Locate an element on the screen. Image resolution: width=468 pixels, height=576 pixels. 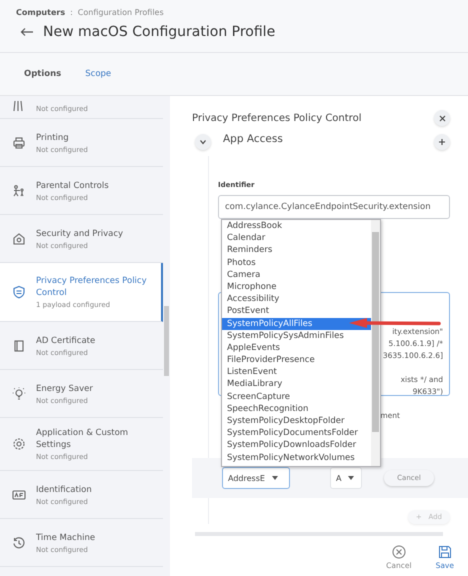
item-title: Application & Custom Settings is located at coordinates (83, 439).